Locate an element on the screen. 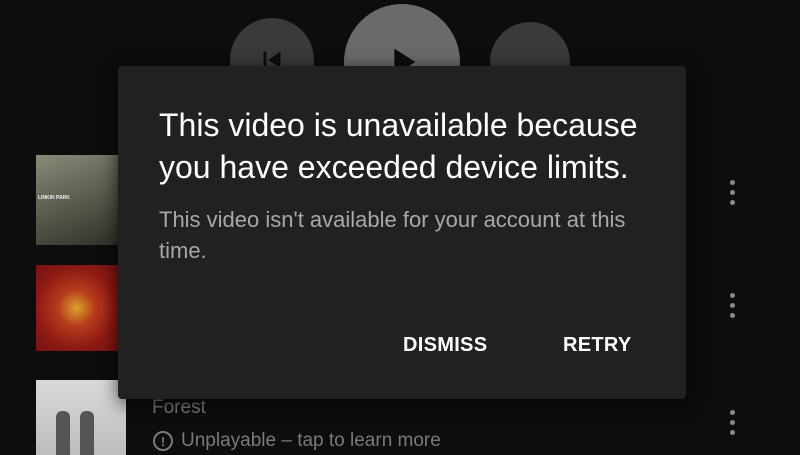 Image resolution: width=800 pixels, height=455 pixels. video-thumbnail: LINKIN PARK is located at coordinates (81, 200).